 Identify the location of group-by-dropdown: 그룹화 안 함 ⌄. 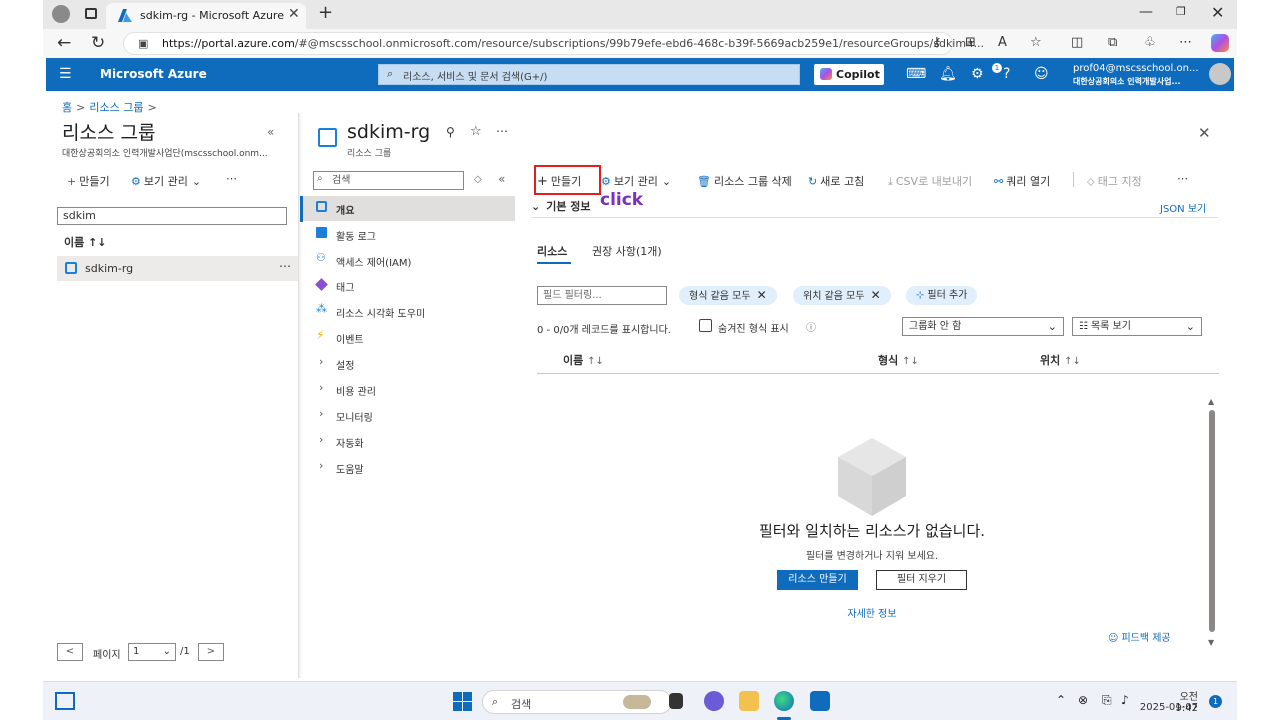
(983, 326).